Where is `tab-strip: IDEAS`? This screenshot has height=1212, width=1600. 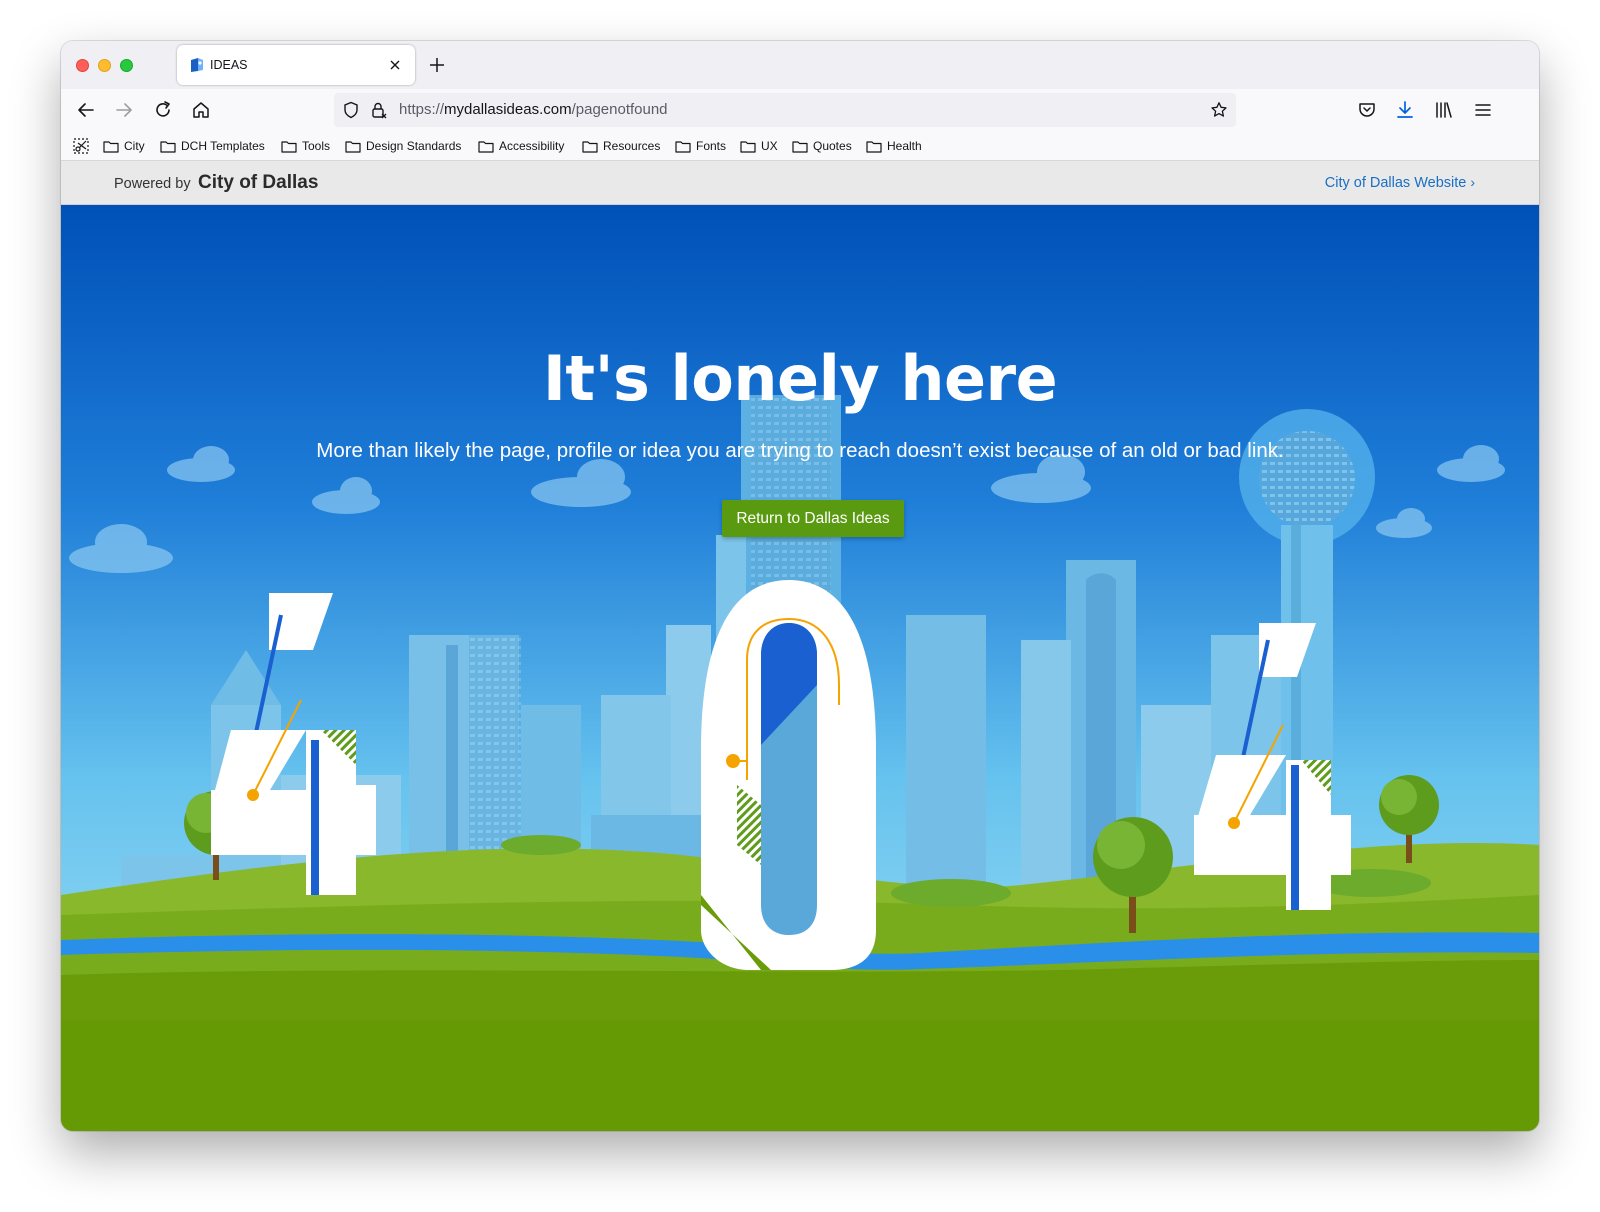 tab-strip: IDEAS is located at coordinates (800, 65).